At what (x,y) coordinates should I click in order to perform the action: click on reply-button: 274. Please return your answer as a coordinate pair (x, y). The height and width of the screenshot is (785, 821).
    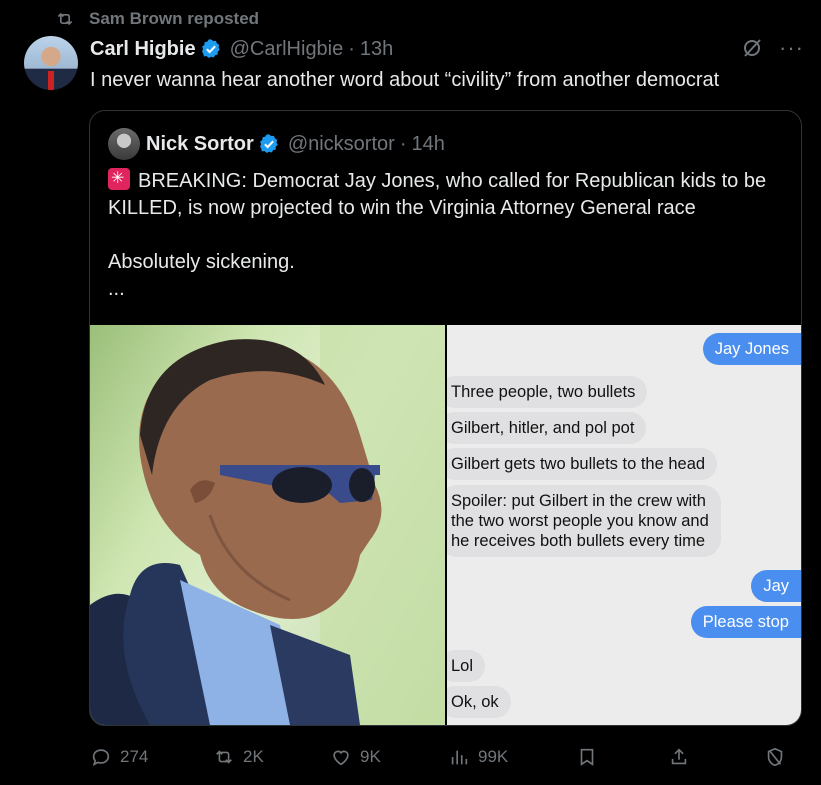
    Looking at the image, I should click on (119, 757).